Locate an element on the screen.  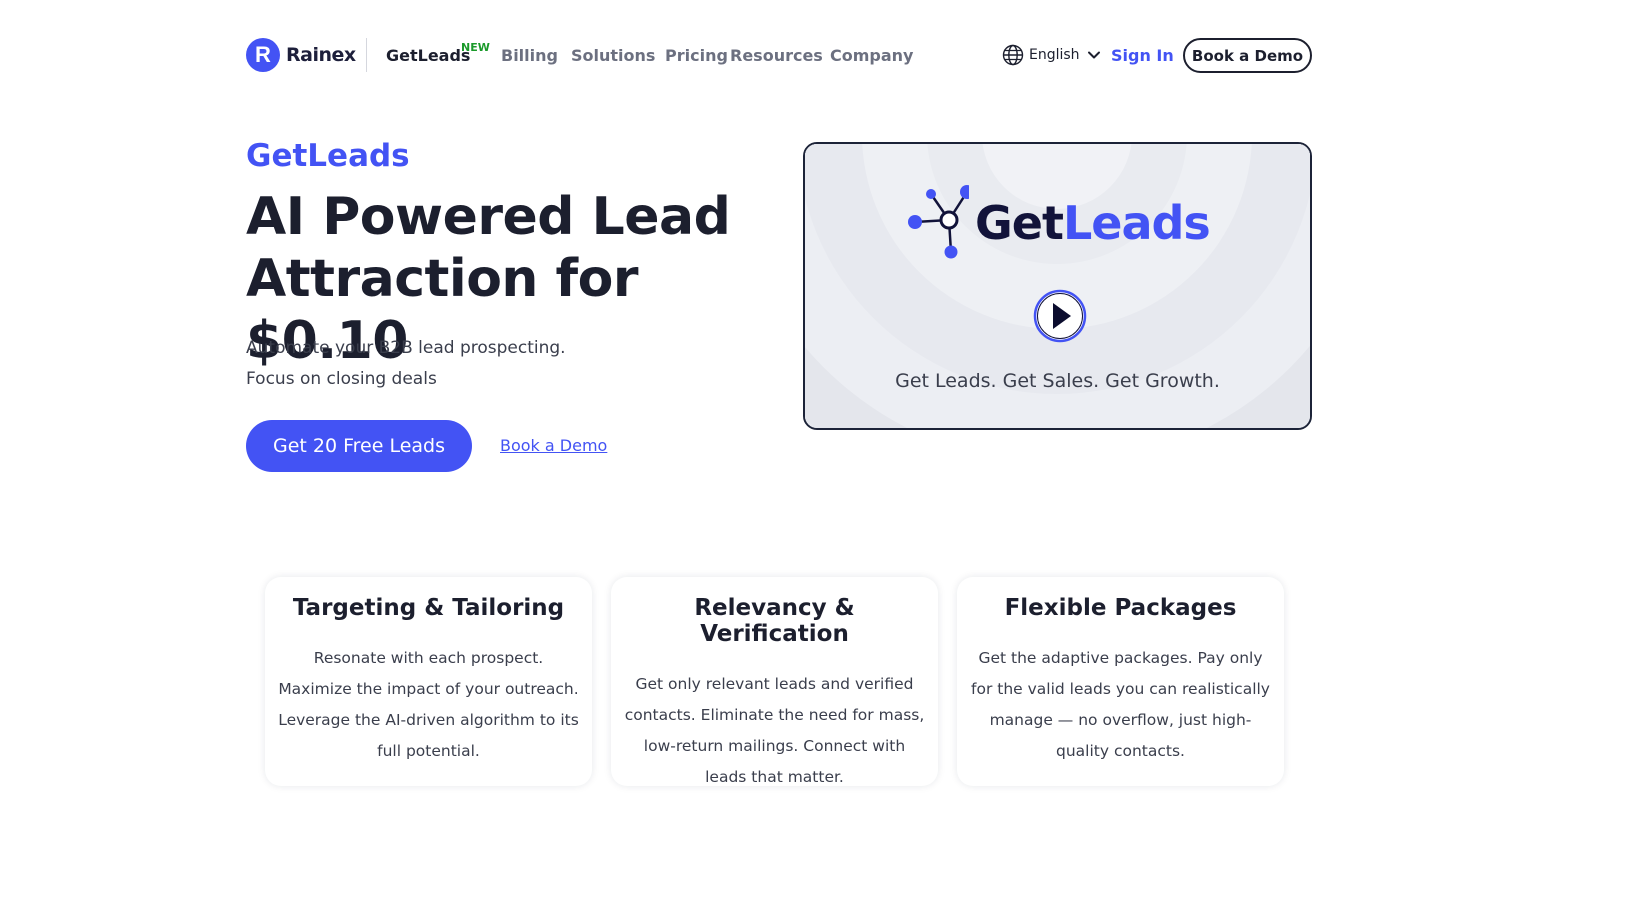
nav-item-getleads: GetLeads is located at coordinates (428, 55).